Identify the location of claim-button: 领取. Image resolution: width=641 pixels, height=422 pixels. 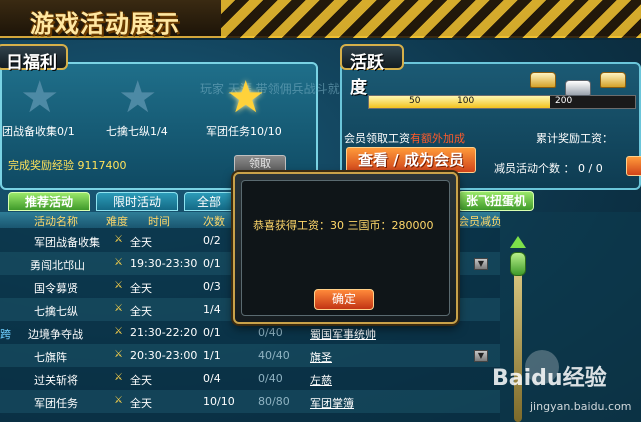
(260, 164).